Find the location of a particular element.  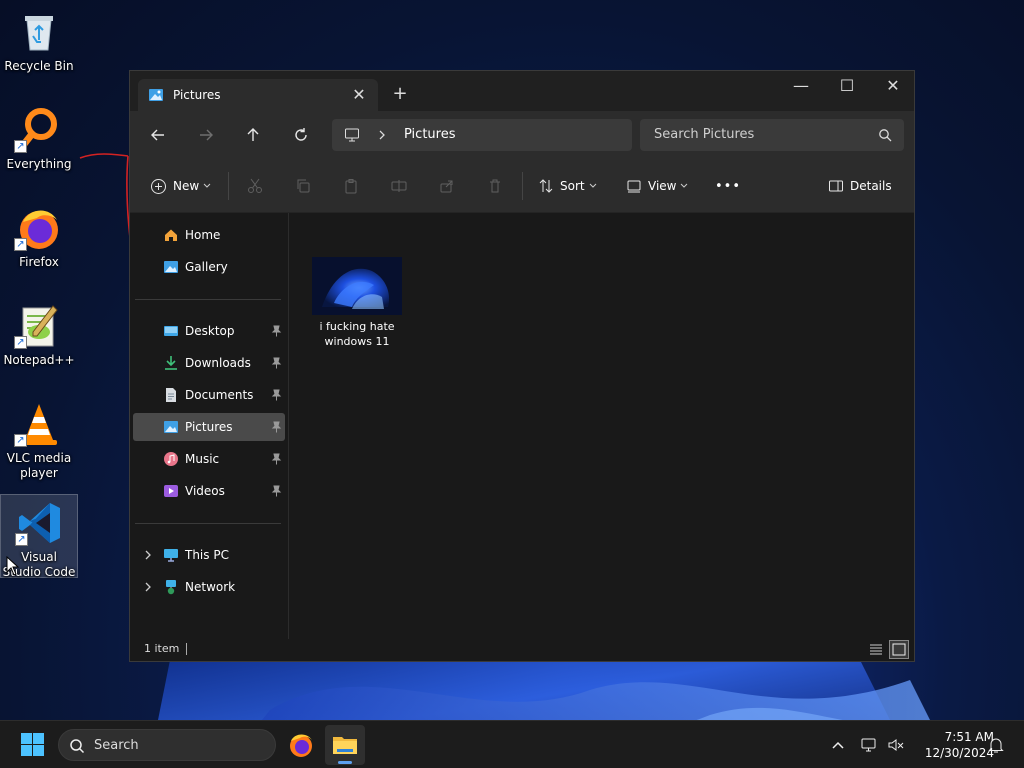

sort-button: Sort is located at coordinates (567, 186).